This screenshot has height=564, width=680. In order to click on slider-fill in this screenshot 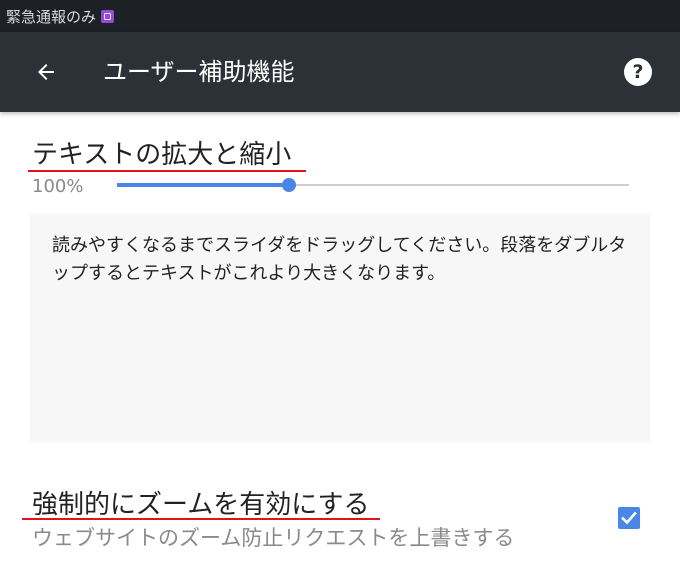, I will do `click(203, 185)`.